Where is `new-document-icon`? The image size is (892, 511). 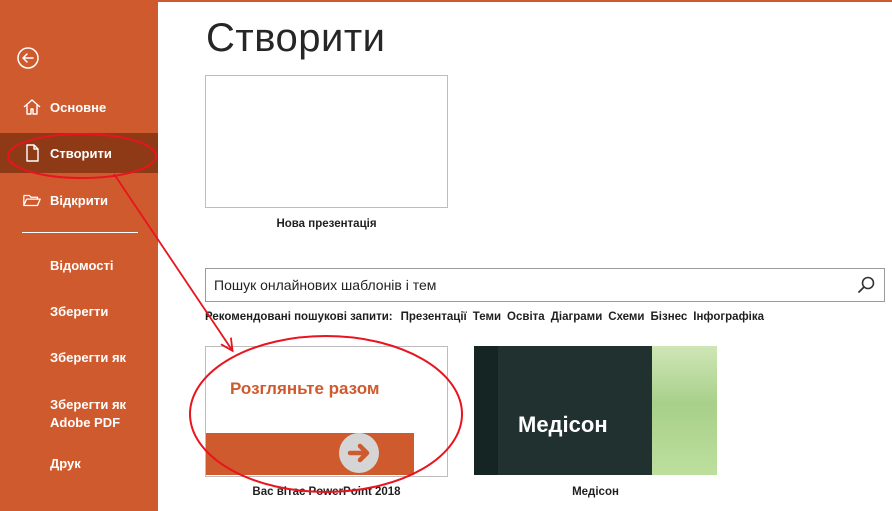 new-document-icon is located at coordinates (32, 153).